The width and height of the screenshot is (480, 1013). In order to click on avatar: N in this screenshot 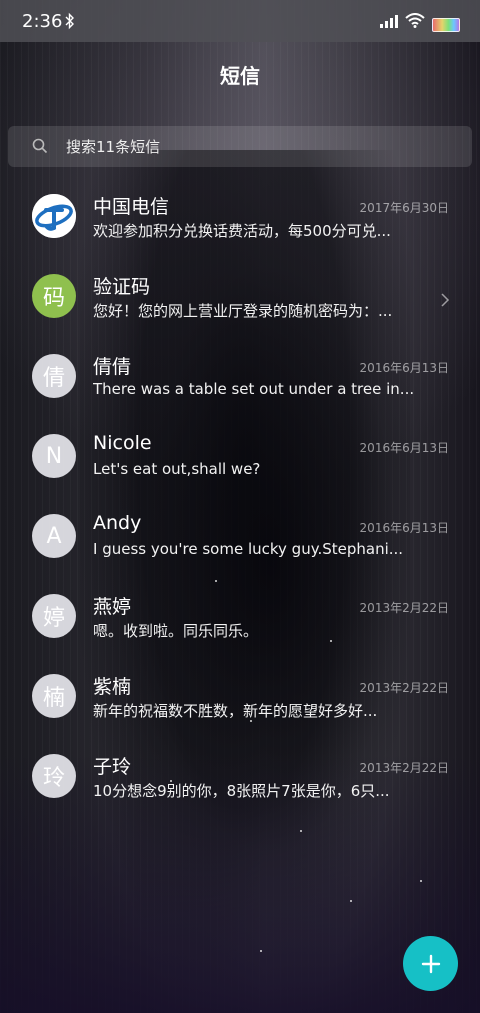, I will do `click(54, 456)`.